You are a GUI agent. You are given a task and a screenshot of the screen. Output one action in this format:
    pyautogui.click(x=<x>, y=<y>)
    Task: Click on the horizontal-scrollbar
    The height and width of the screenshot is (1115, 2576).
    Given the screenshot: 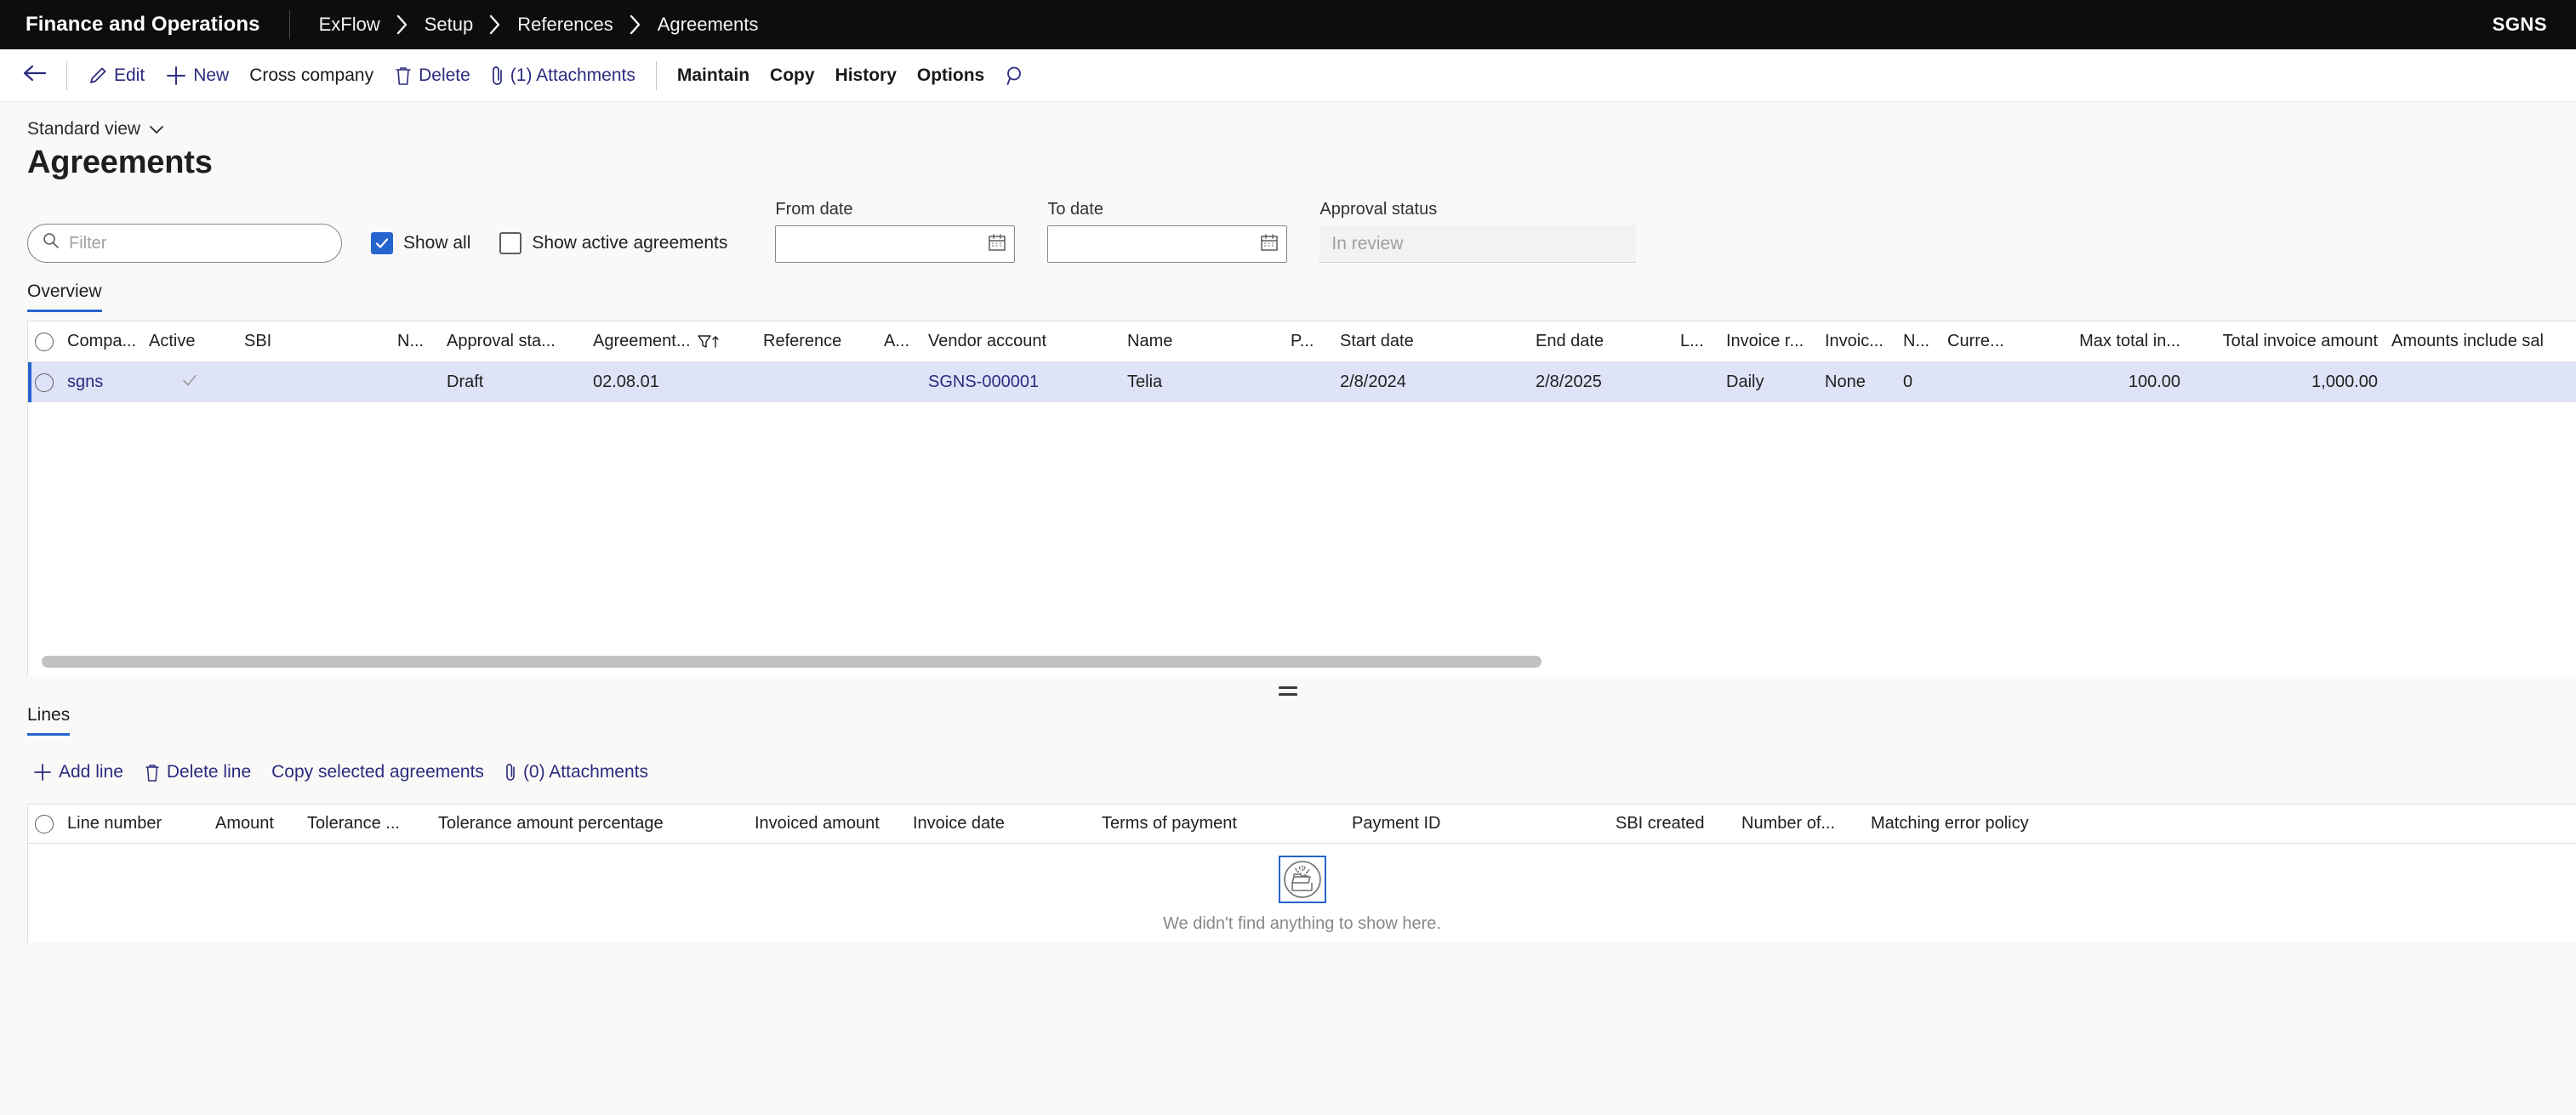 What is the action you would take?
    pyautogui.click(x=1302, y=662)
    